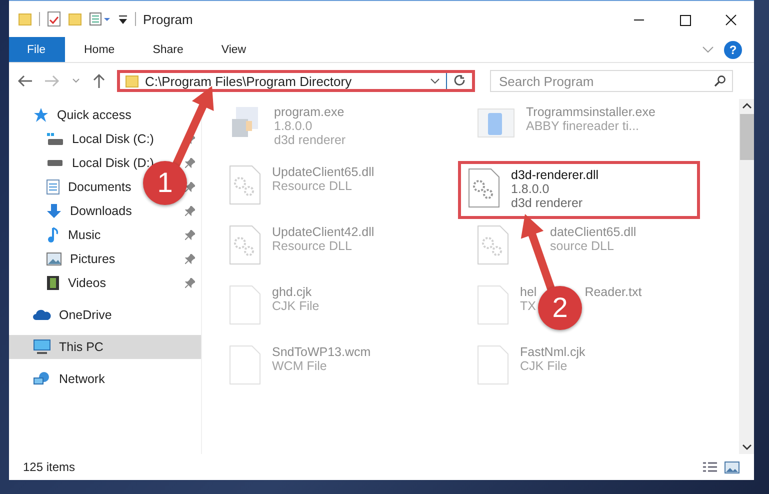 The width and height of the screenshot is (769, 494). What do you see at coordinates (93, 259) in the screenshot?
I see `sidebar-item: Pictures` at bounding box center [93, 259].